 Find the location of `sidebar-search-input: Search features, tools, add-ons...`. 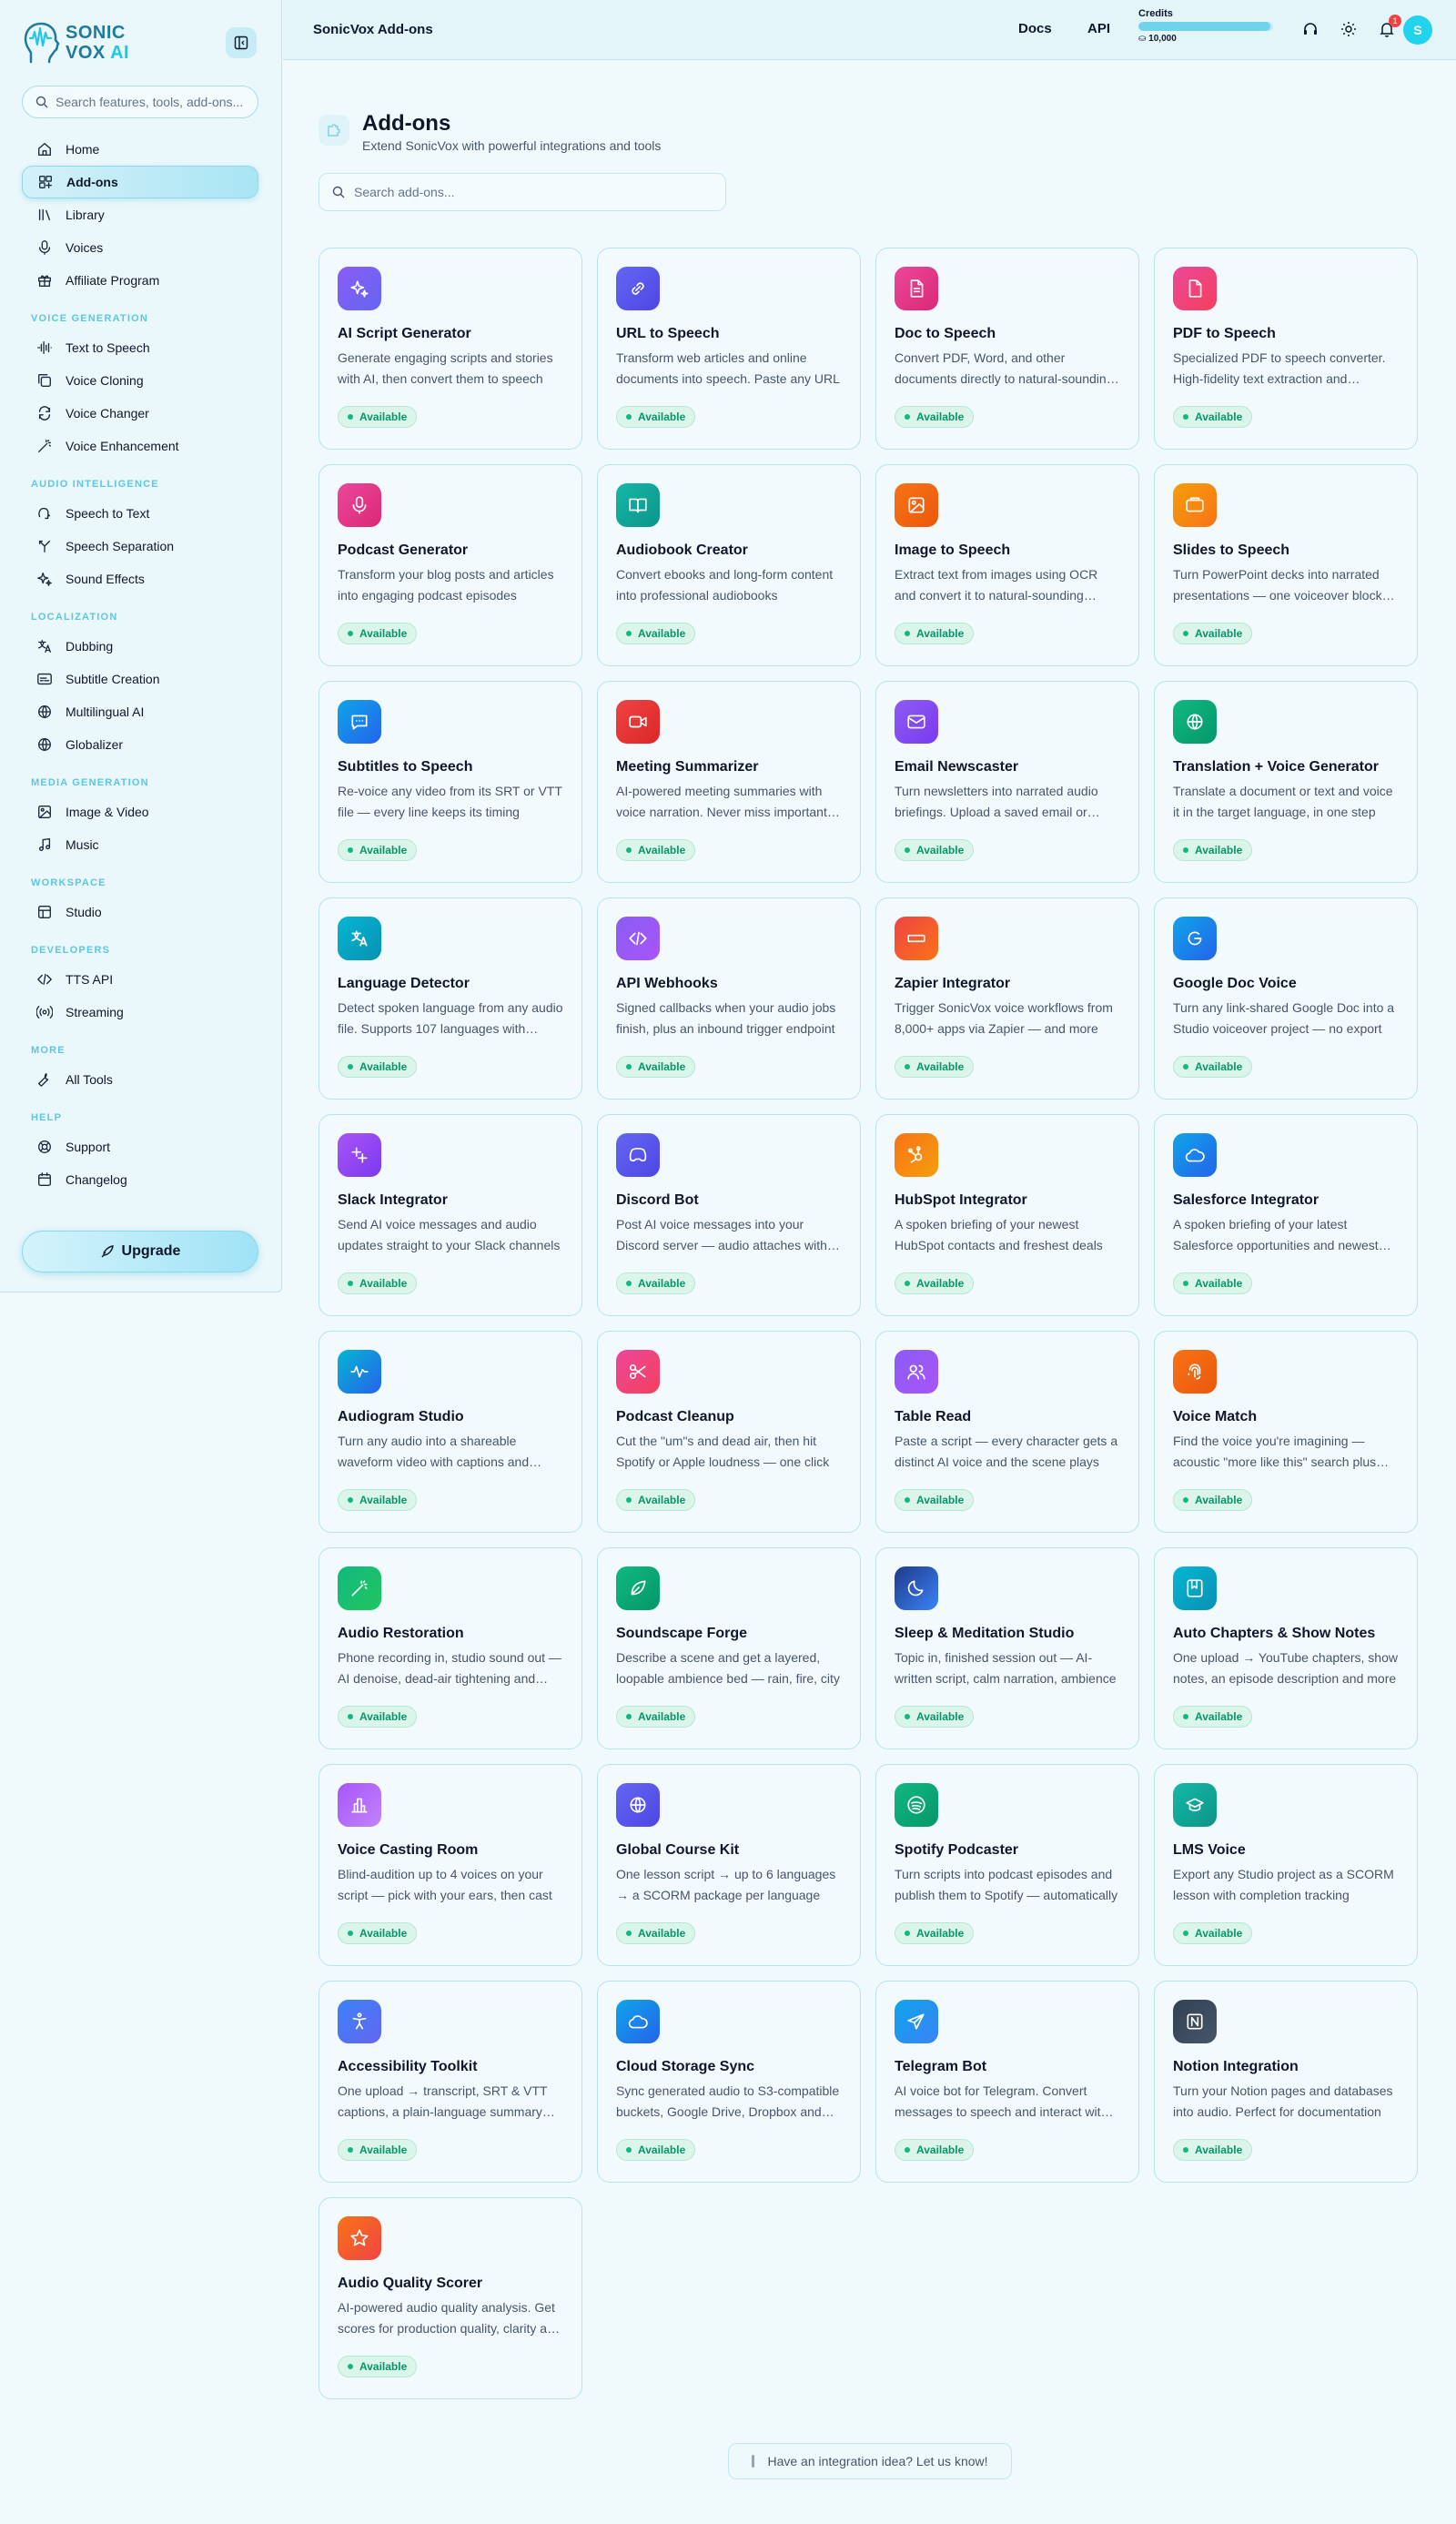

sidebar-search-input: Search features, tools, add-ons... is located at coordinates (140, 102).